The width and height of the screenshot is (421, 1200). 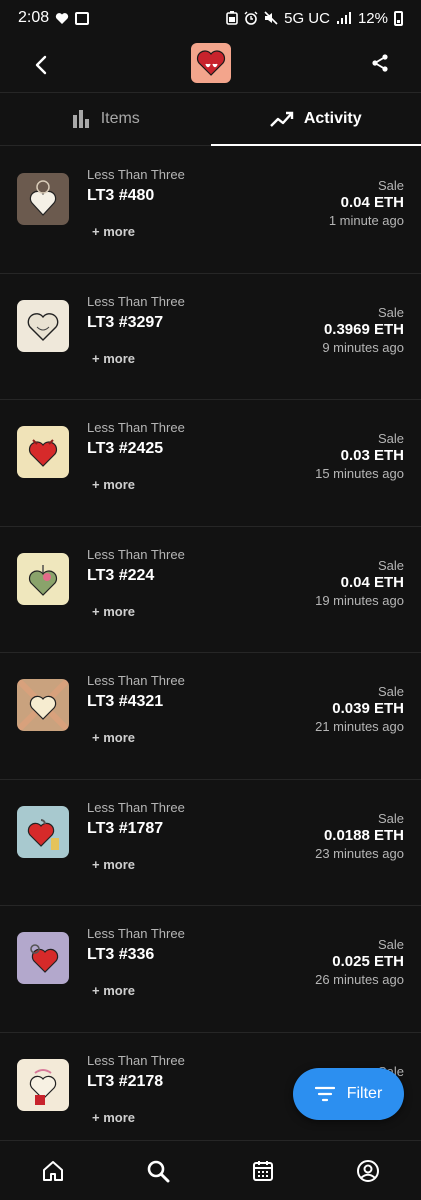 What do you see at coordinates (210, 18) in the screenshot?
I see `status-bar: 2:08 5G UC 12%` at bounding box center [210, 18].